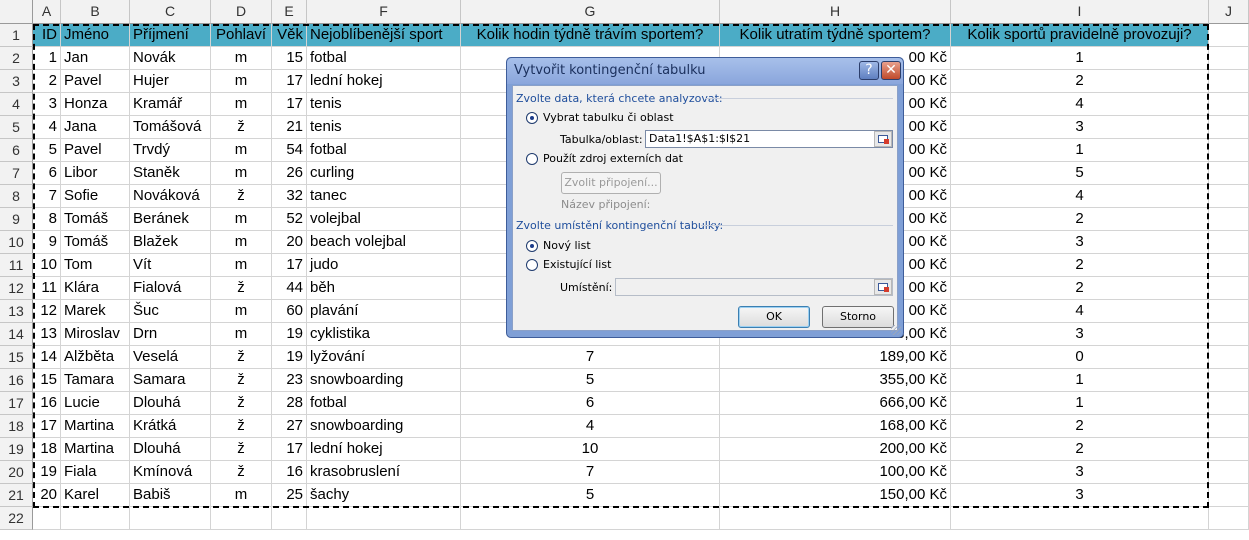 The image size is (1249, 540). What do you see at coordinates (835, 449) in the screenshot?
I see `table-cell: 200,00 Kč` at bounding box center [835, 449].